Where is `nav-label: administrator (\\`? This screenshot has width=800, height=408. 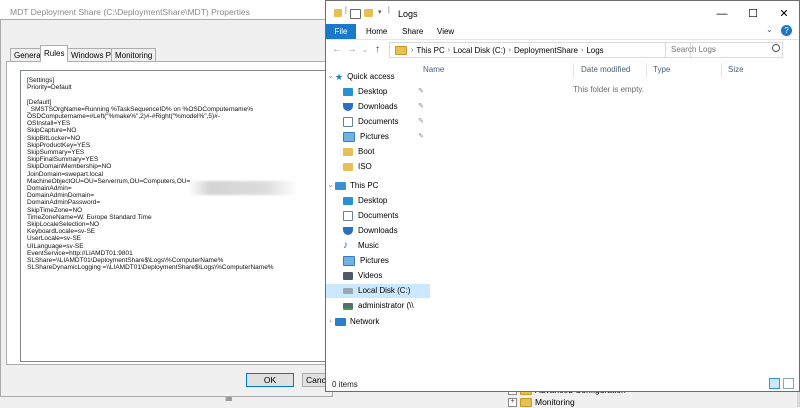 nav-label: administrator (\\ is located at coordinates (386, 305).